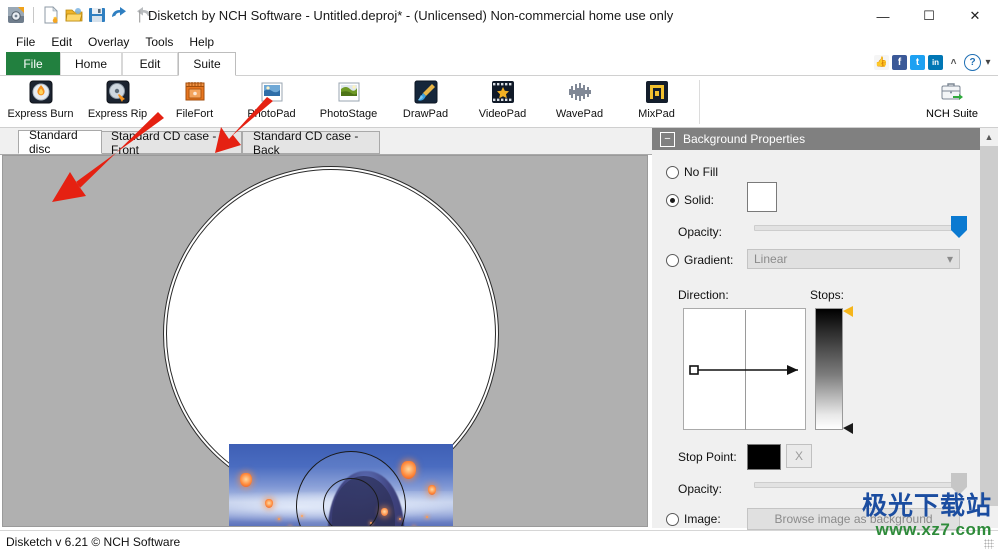 Image resolution: width=998 pixels, height=552 pixels. Describe the element at coordinates (74, 15) in the screenshot. I see `open-icon` at that location.